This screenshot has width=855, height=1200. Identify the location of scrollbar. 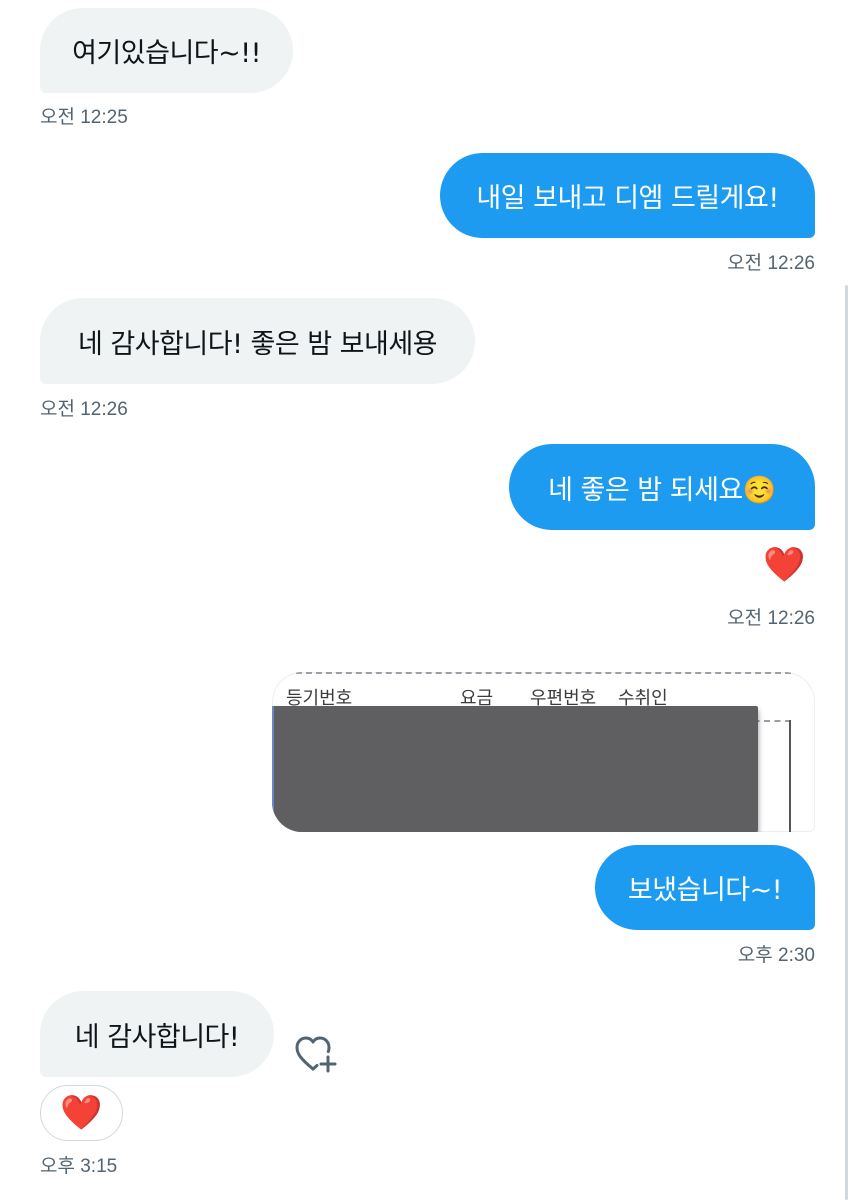
(846, 742).